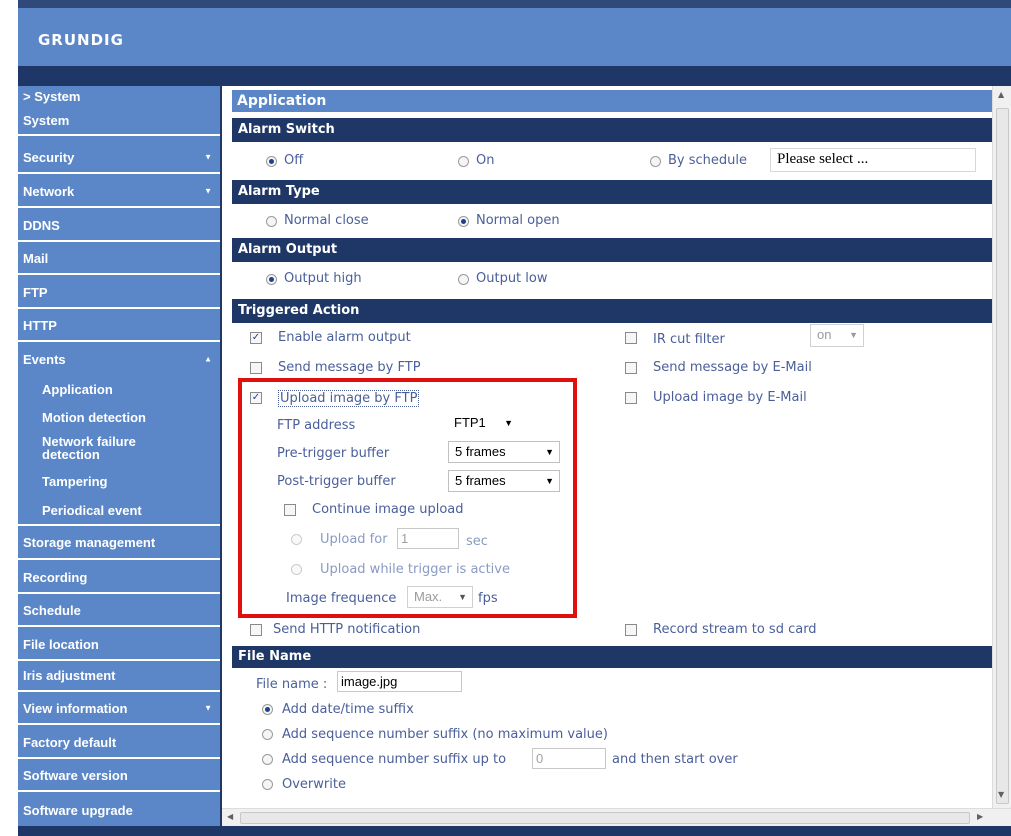  What do you see at coordinates (980, 816) in the screenshot?
I see `scroll-right-arrow-icon: ▶` at bounding box center [980, 816].